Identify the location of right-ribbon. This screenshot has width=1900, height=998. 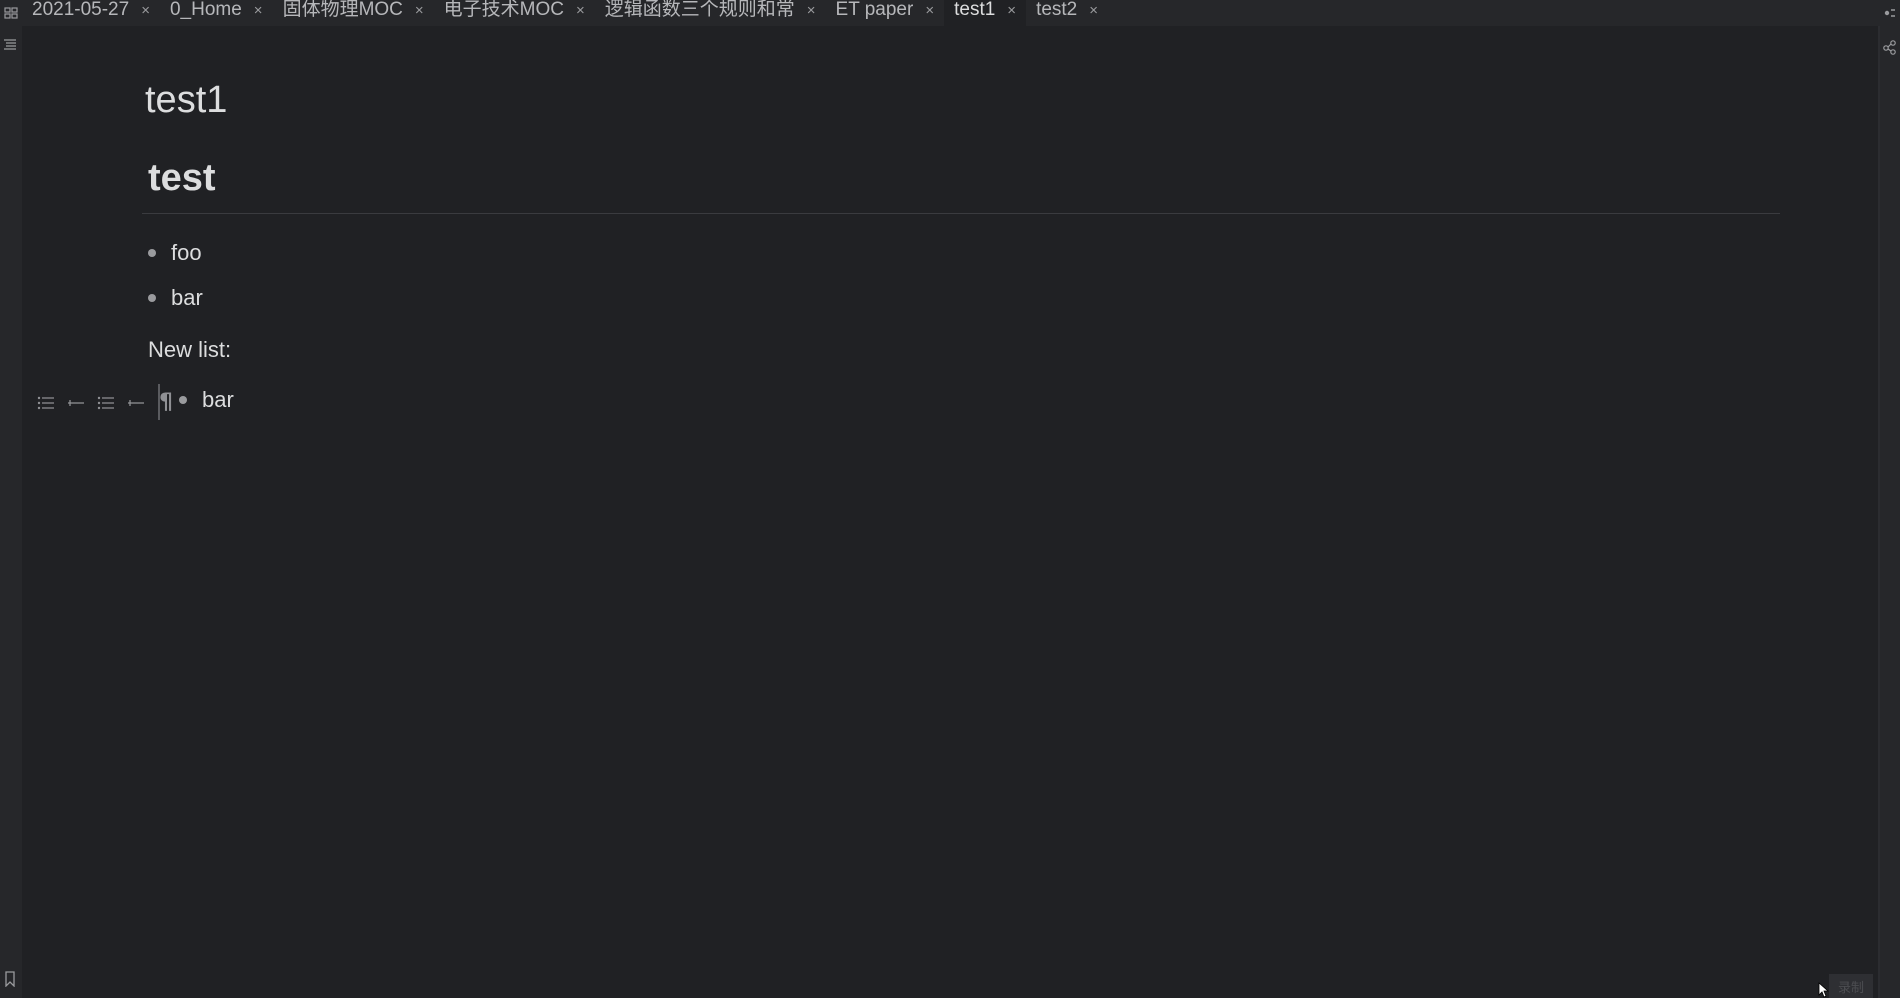
(1890, 512).